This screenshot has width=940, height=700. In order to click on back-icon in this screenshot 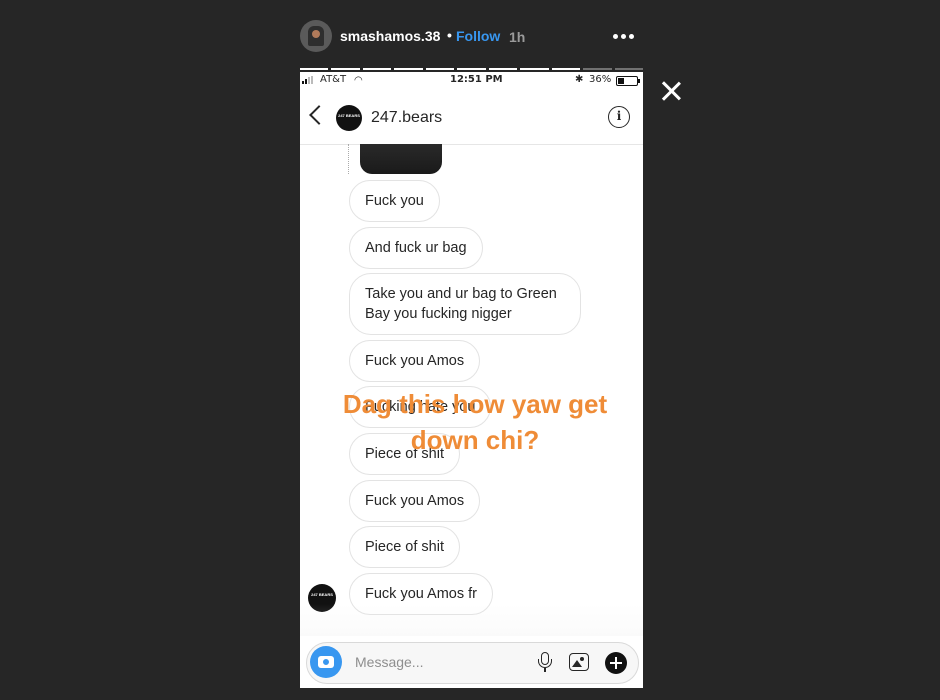, I will do `click(319, 115)`.